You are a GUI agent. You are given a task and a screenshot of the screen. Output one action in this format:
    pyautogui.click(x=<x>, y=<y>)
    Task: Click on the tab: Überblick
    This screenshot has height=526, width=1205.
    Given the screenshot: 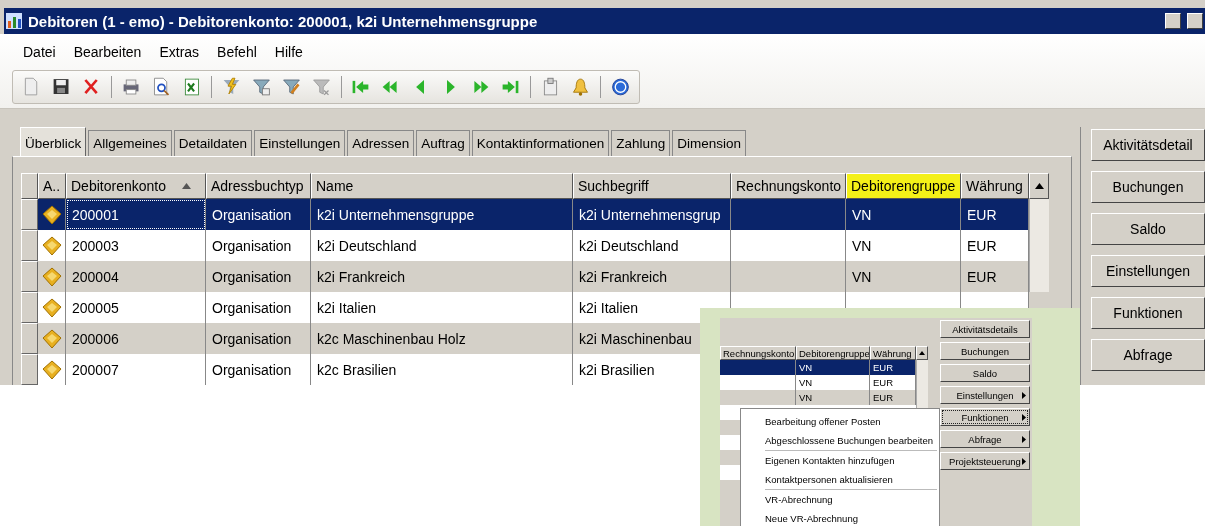 What is the action you would take?
    pyautogui.click(x=53, y=141)
    